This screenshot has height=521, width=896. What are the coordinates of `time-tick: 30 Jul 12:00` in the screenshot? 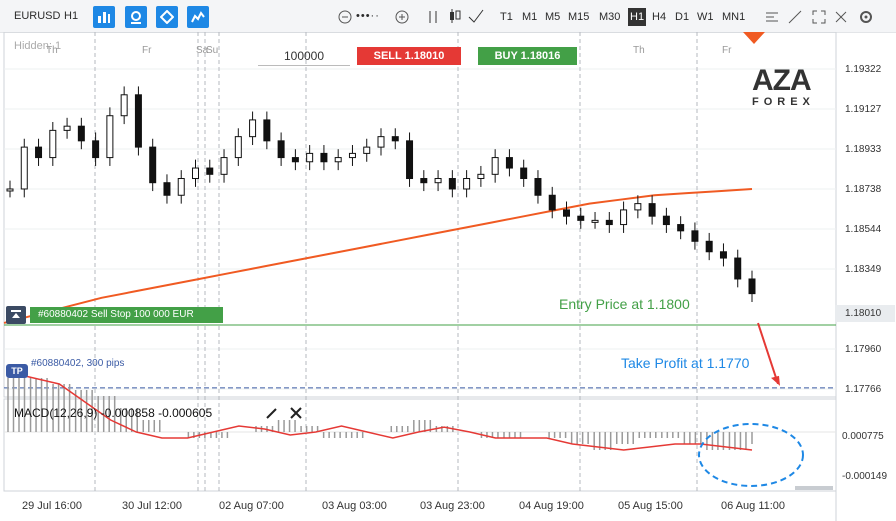 It's located at (152, 506).